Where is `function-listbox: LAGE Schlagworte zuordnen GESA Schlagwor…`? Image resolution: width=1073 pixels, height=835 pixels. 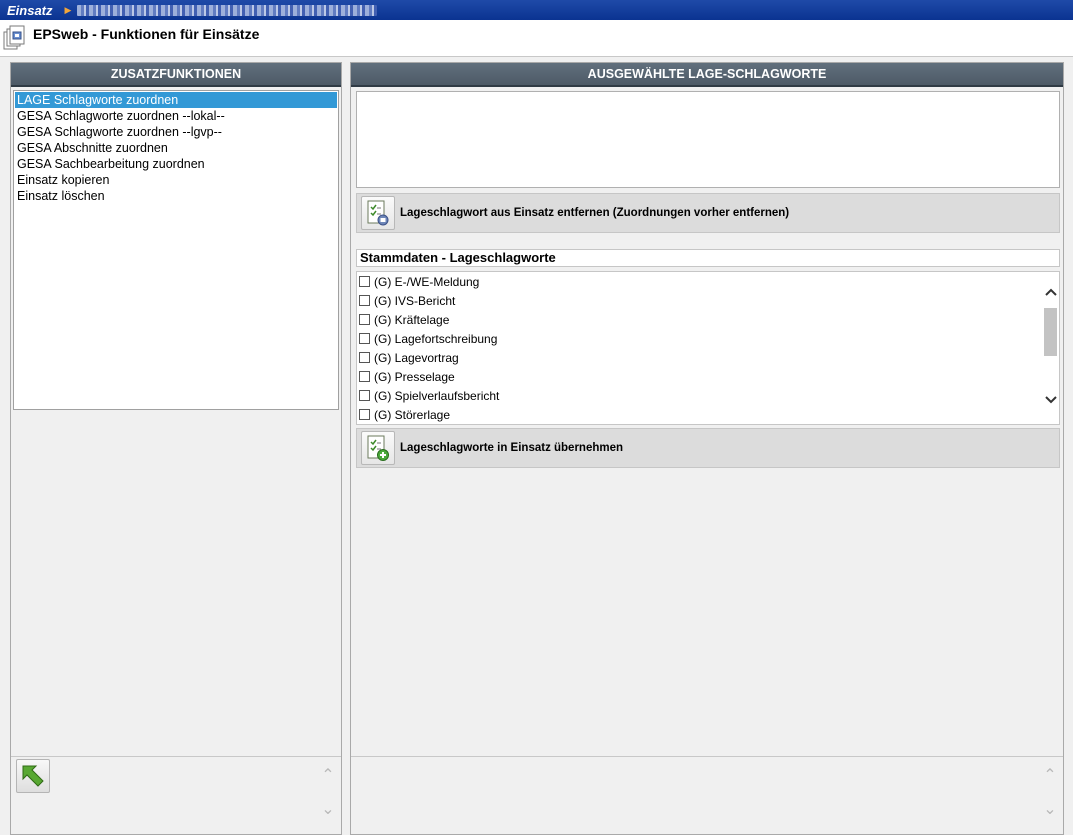 function-listbox: LAGE Schlagworte zuordnen GESA Schlagwor… is located at coordinates (176, 250).